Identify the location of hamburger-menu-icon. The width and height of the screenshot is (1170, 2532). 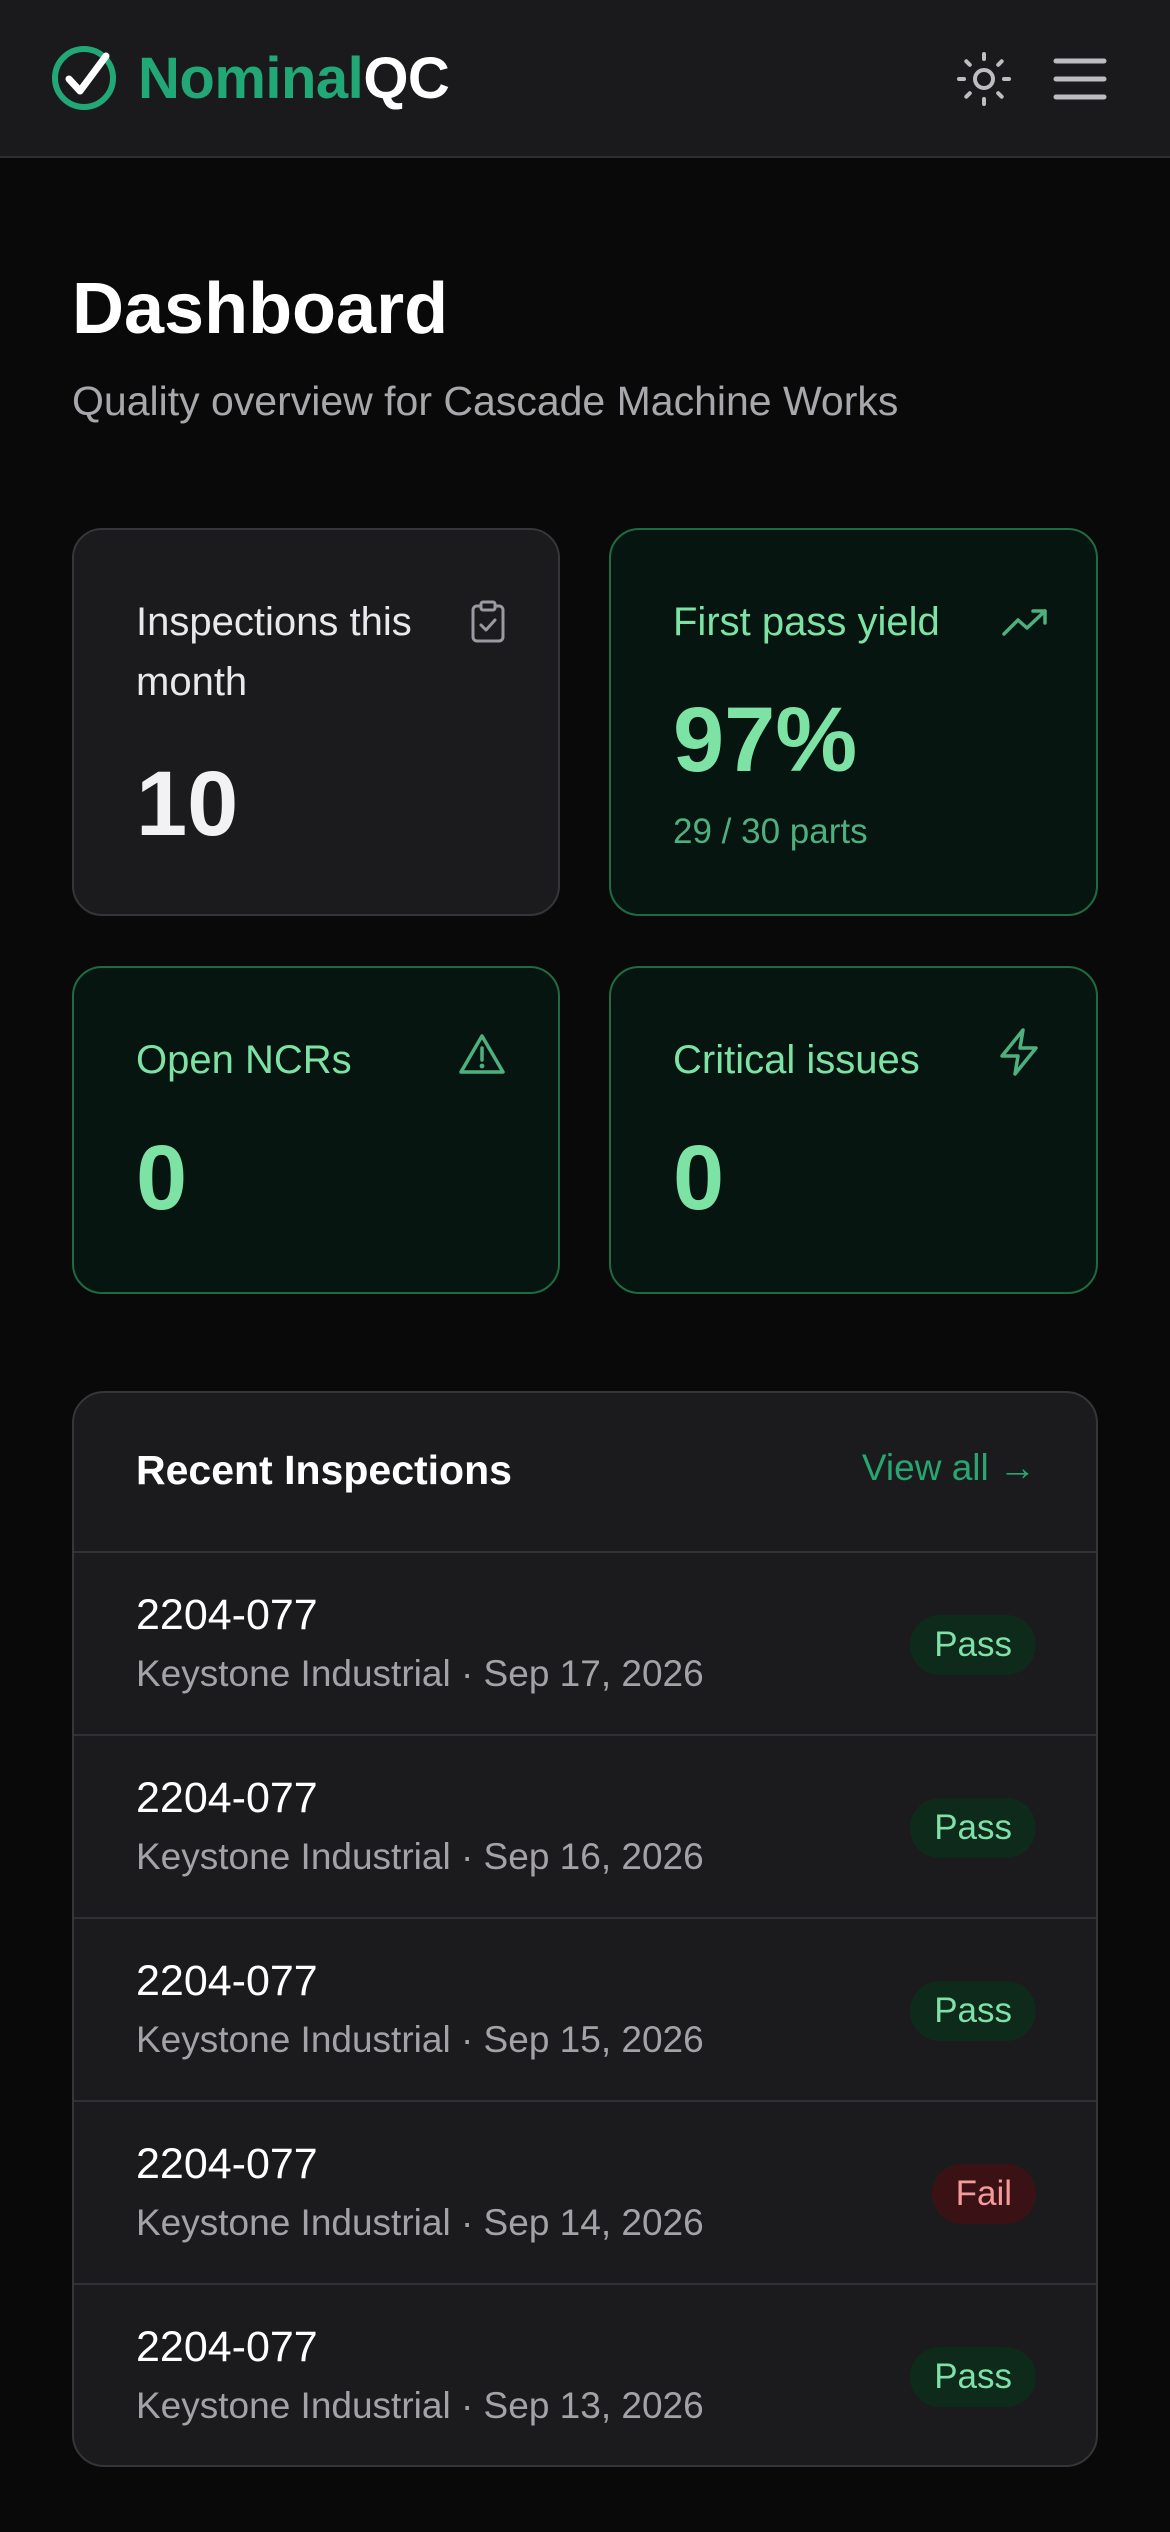
(1080, 79).